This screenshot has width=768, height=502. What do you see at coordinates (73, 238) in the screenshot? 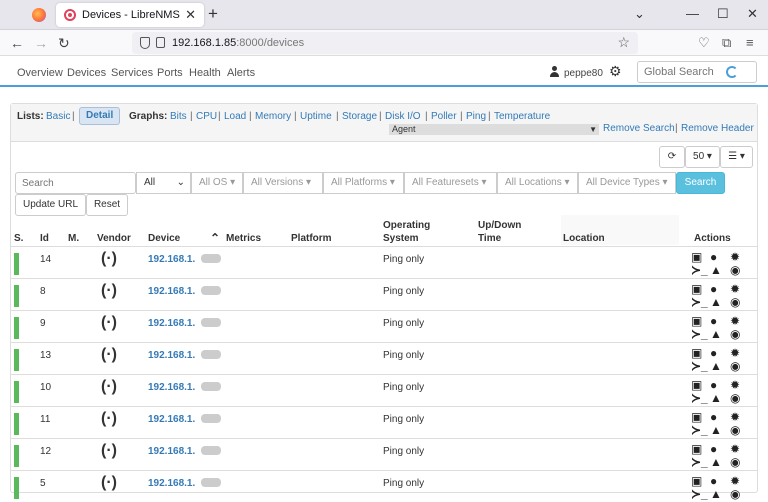
I see `col-m: M.` at bounding box center [73, 238].